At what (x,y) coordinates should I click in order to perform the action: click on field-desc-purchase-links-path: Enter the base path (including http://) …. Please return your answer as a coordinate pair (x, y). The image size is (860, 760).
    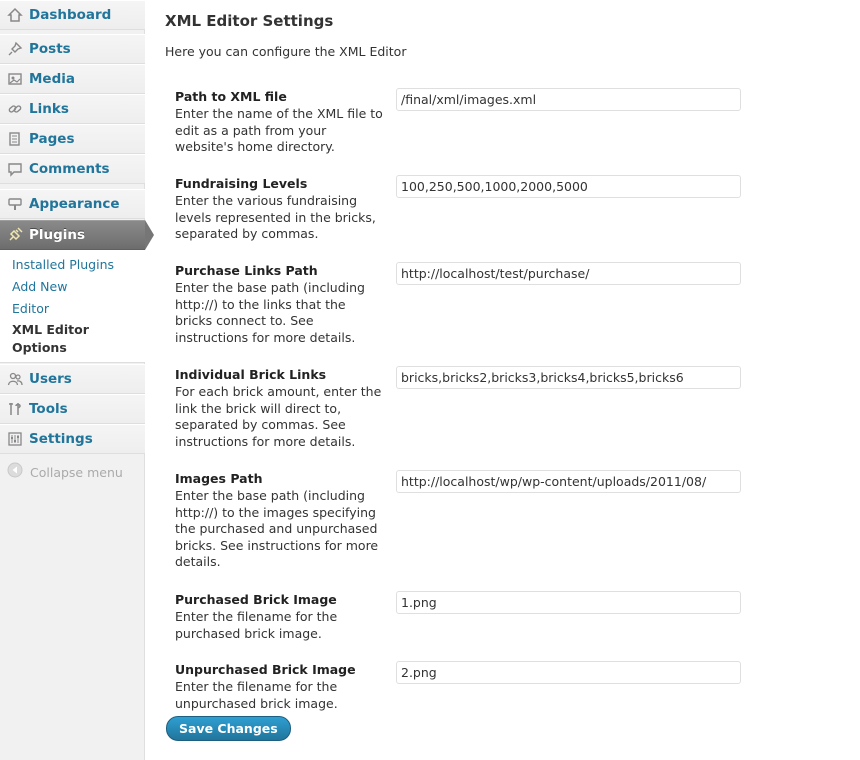
    Looking at the image, I should click on (270, 312).